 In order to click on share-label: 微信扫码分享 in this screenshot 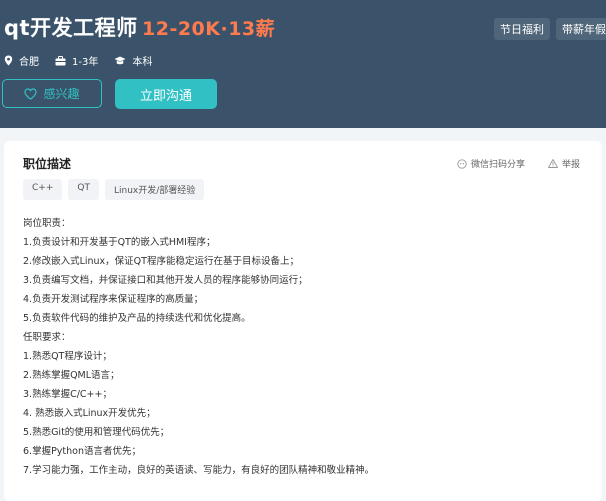, I will do `click(498, 165)`.